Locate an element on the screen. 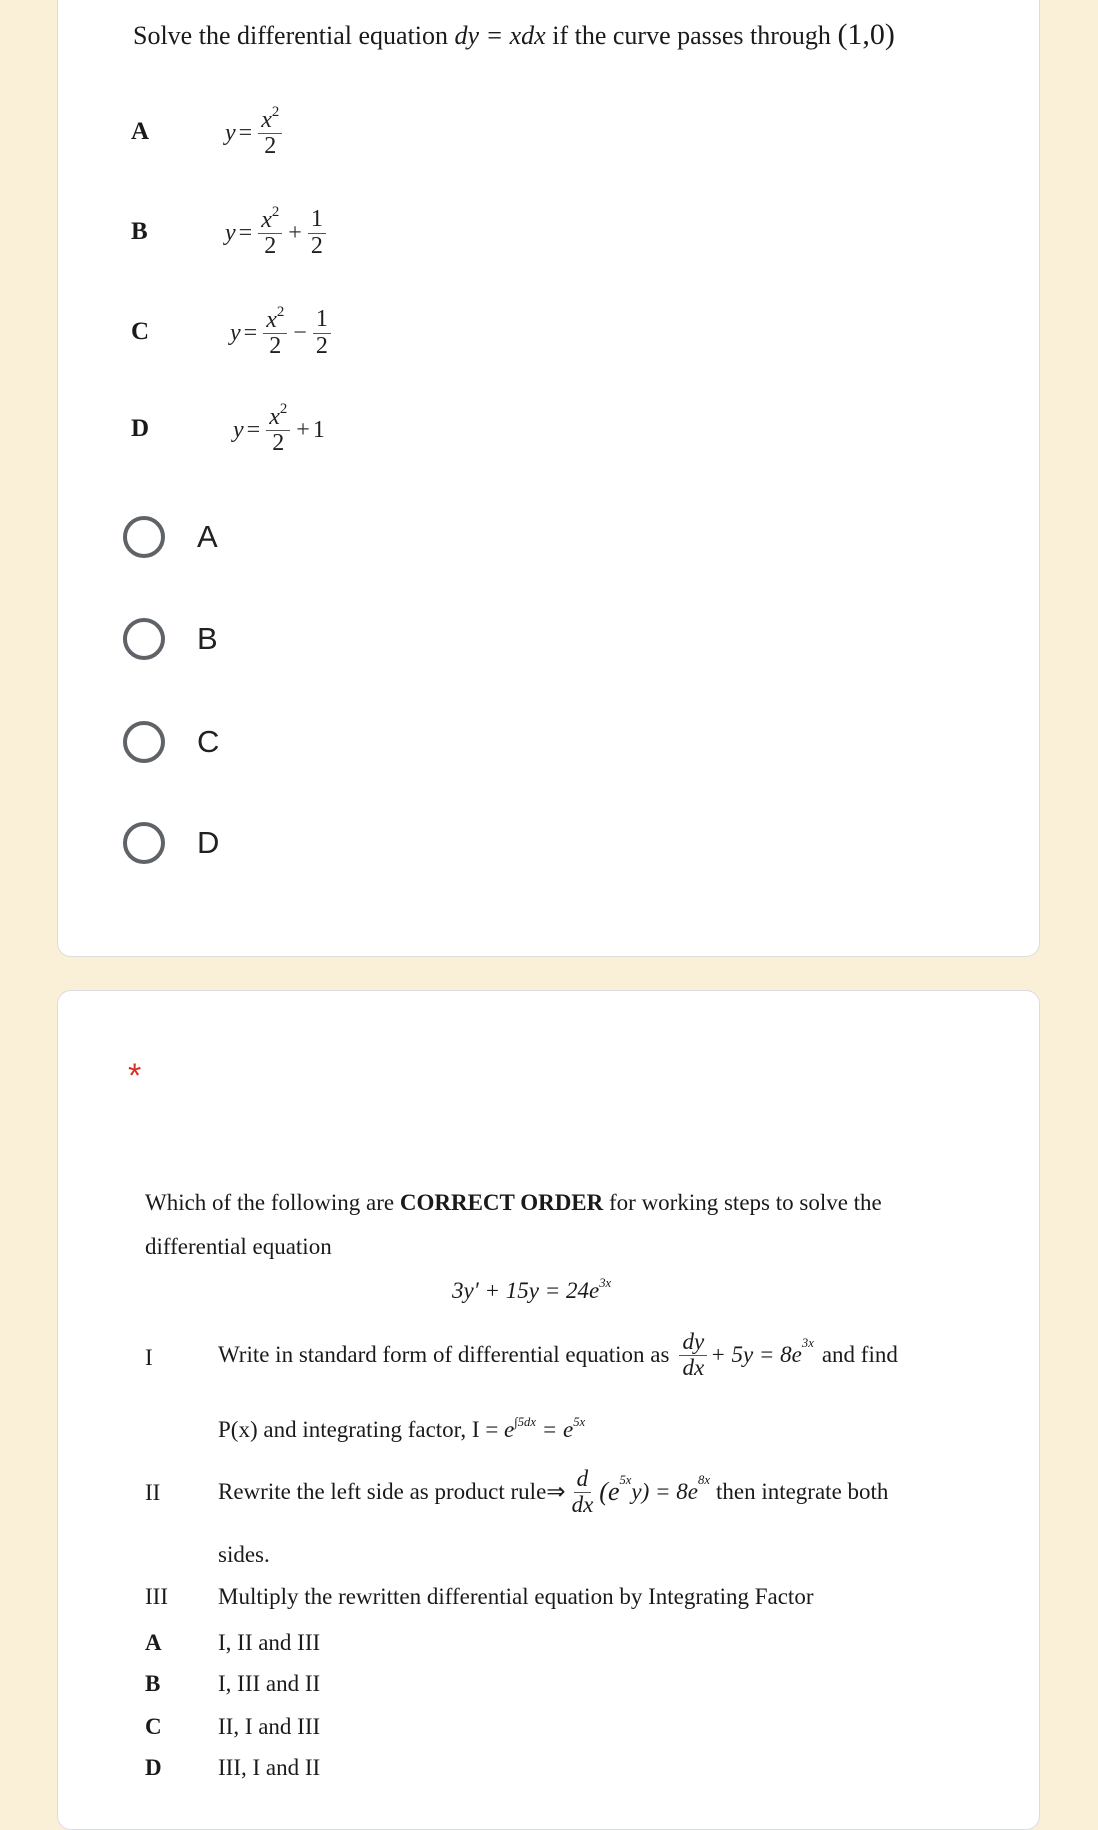  prompt-bold: CORRECT ORDER is located at coordinates (501, 1202).